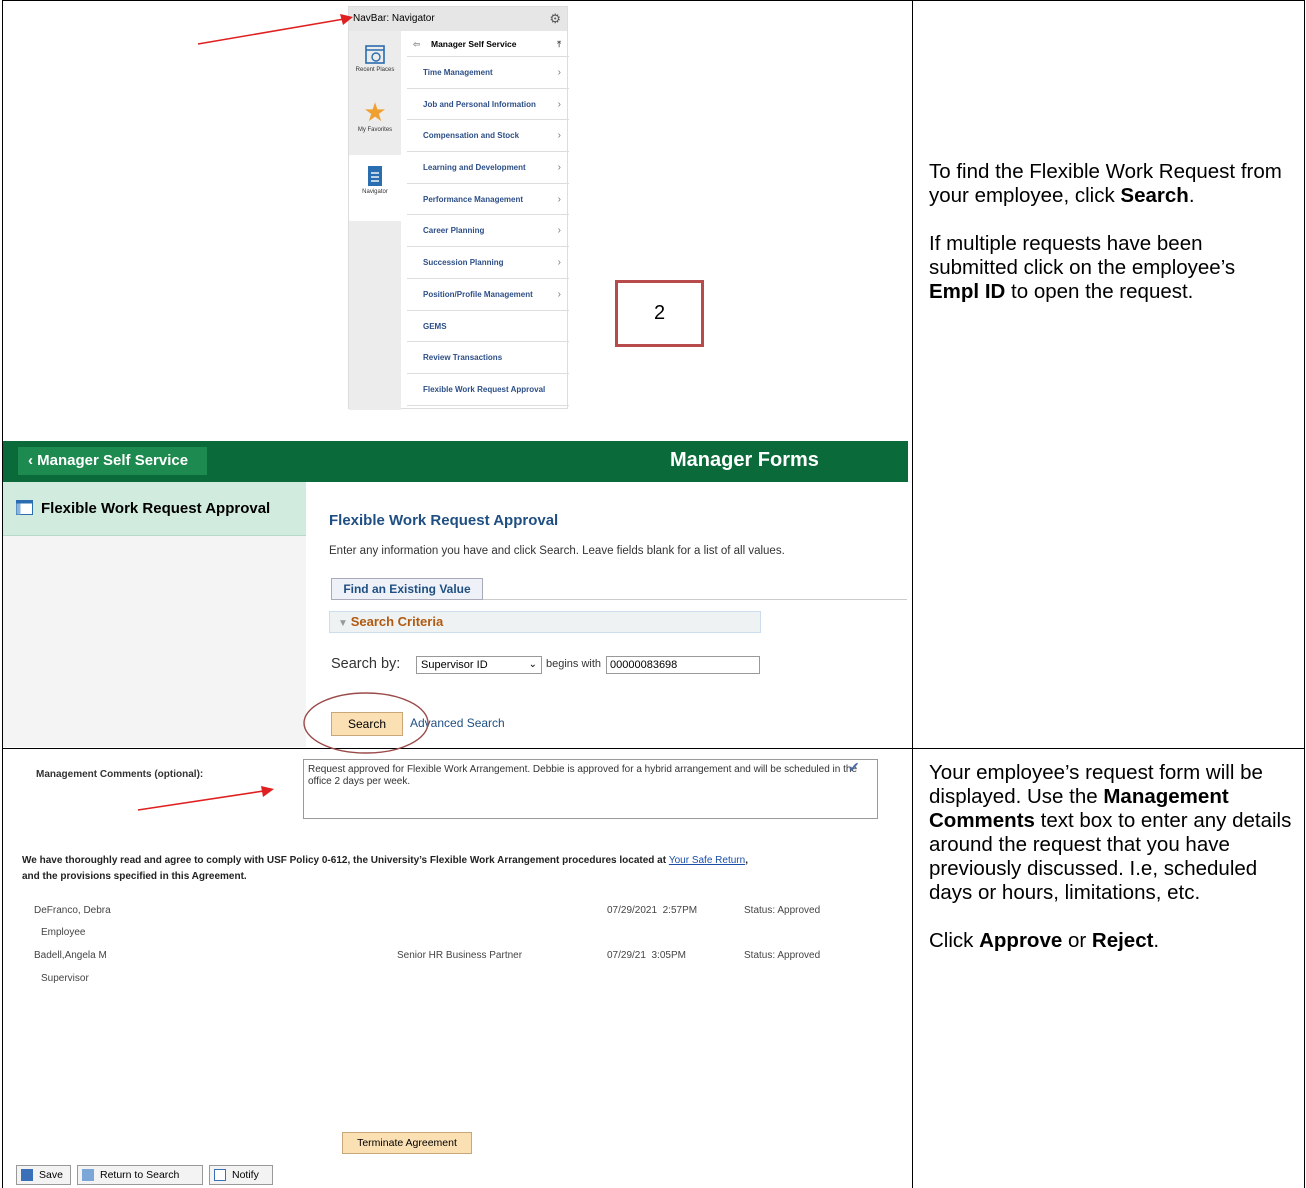  I want to click on my-favorites-tile: ★ My Favorites, so click(375, 124).